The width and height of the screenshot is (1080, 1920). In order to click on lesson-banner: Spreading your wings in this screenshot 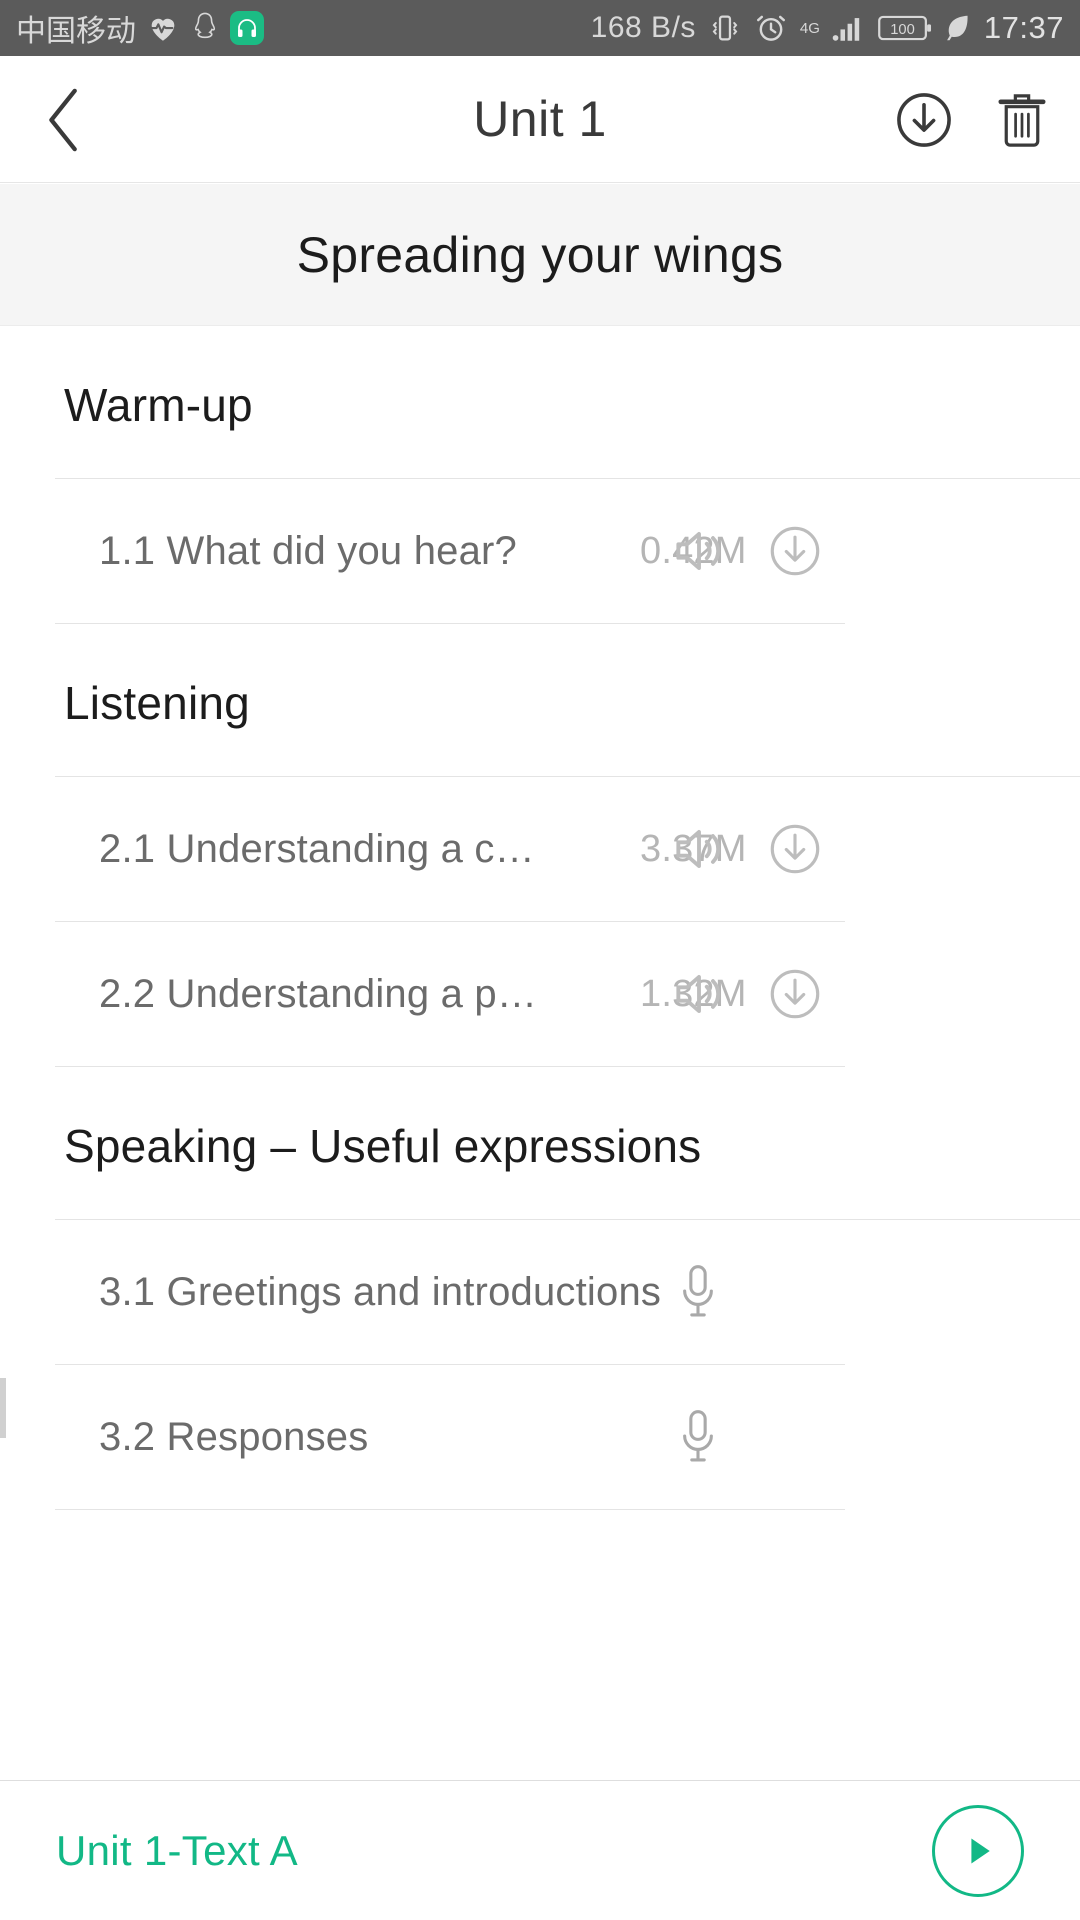, I will do `click(540, 255)`.